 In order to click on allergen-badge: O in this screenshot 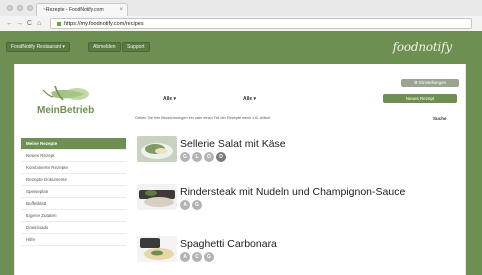, I will do `click(209, 157)`.